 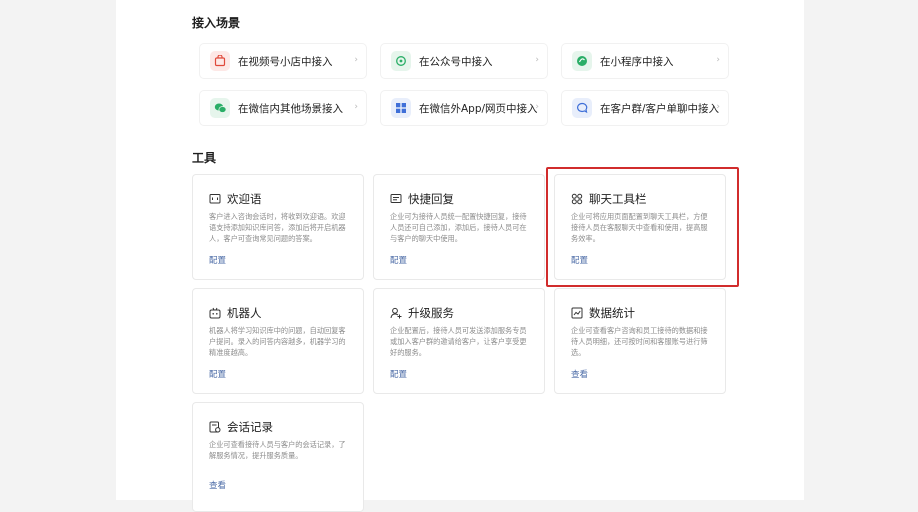 What do you see at coordinates (396, 199) in the screenshot?
I see `quick-reply-icon` at bounding box center [396, 199].